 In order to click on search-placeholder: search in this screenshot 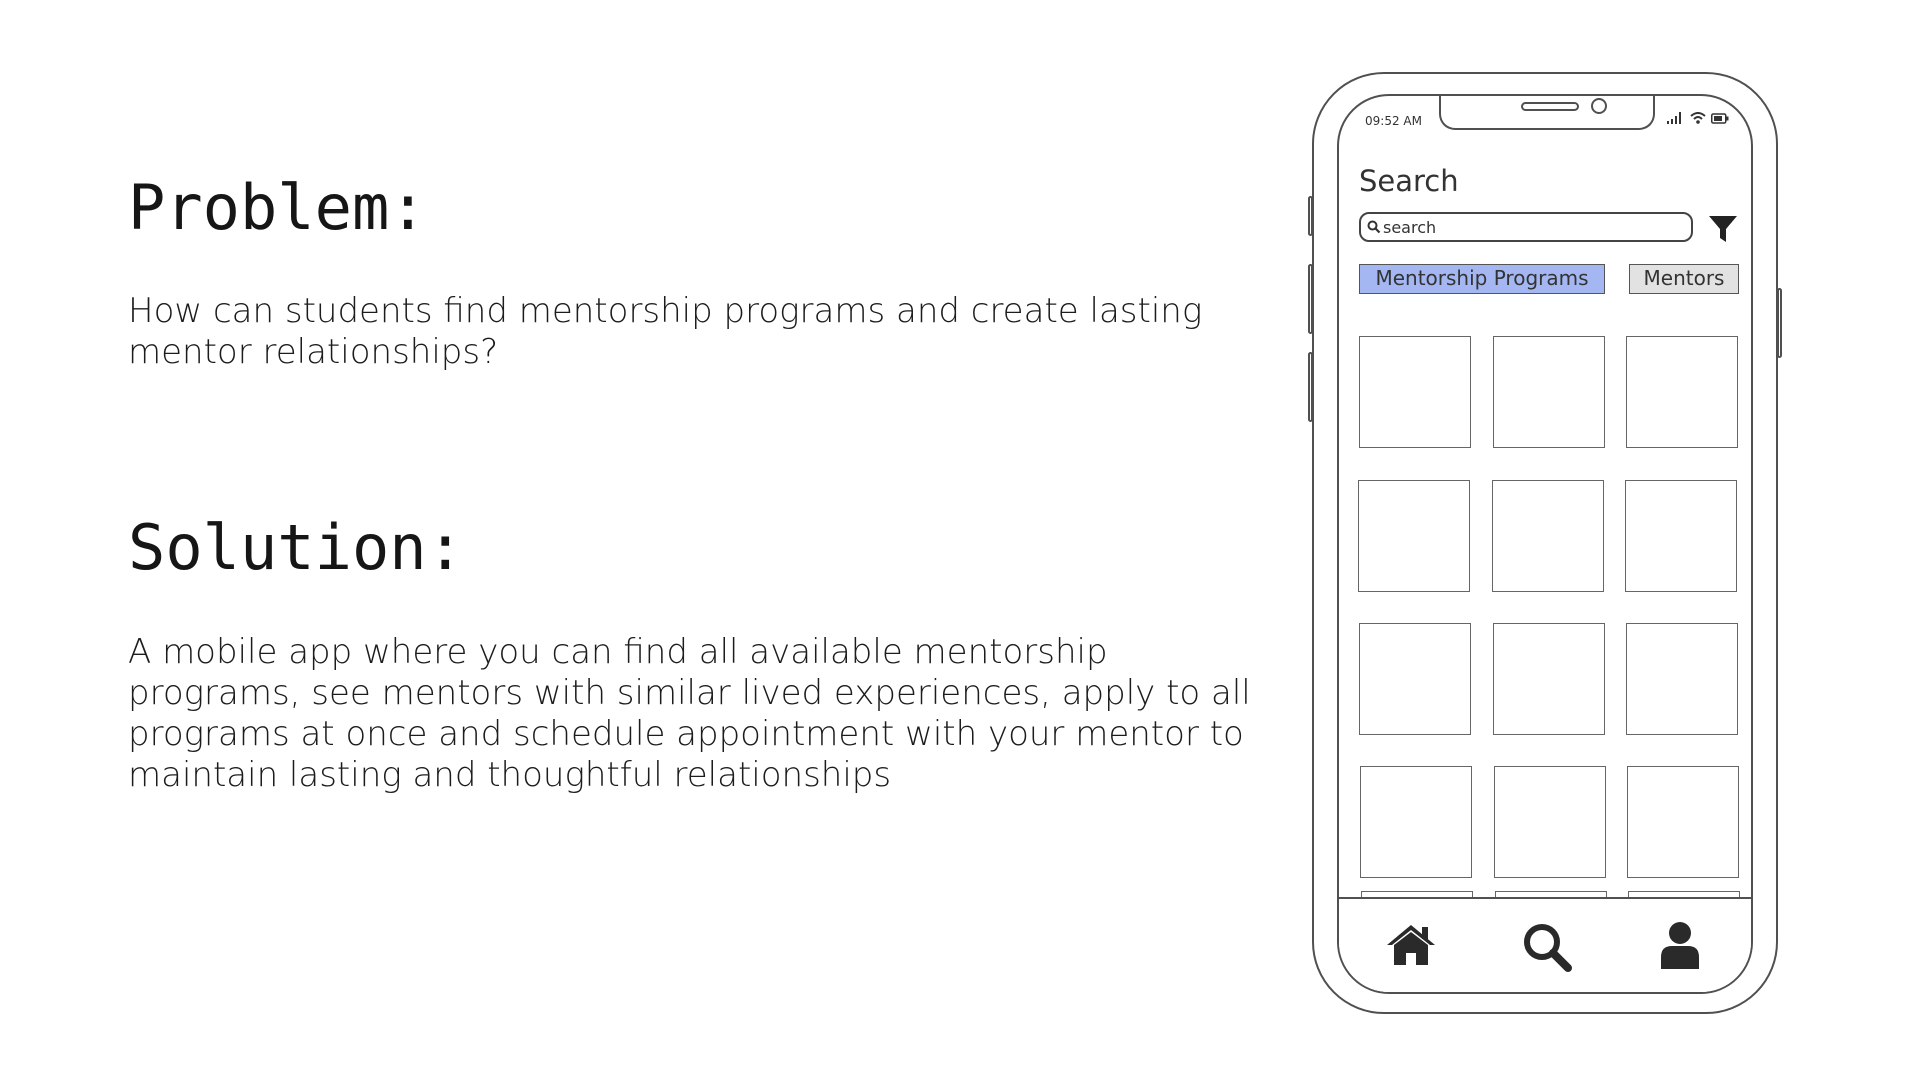, I will do `click(1410, 227)`.